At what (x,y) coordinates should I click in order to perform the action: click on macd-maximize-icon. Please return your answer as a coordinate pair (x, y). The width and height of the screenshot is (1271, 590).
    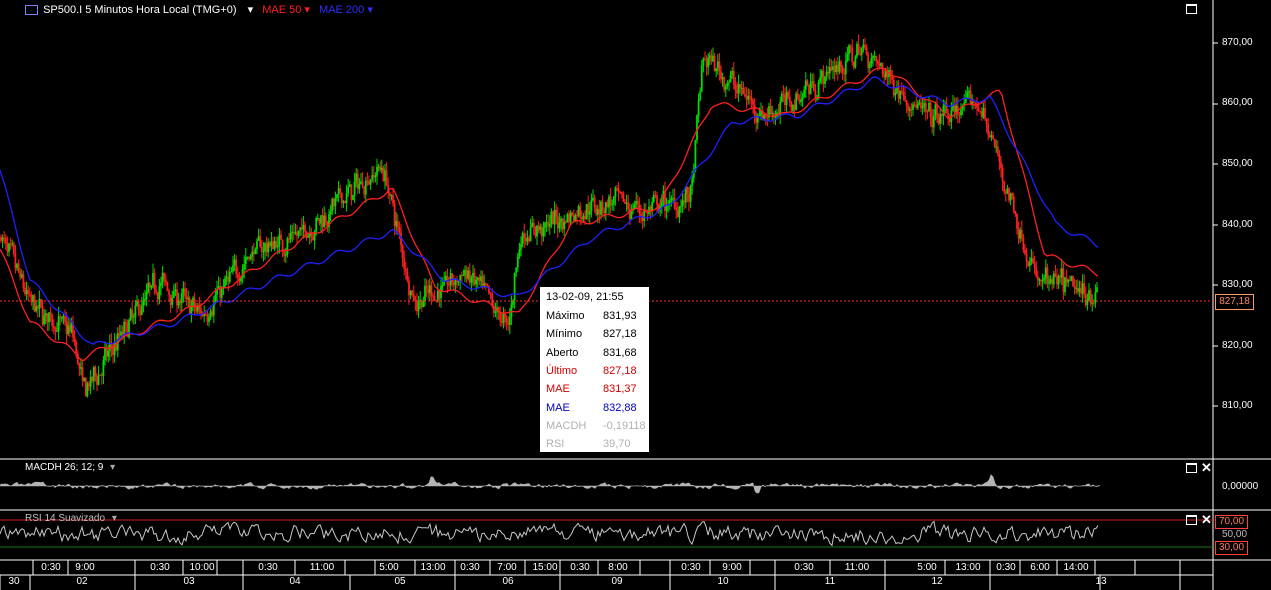
    Looking at the image, I should click on (1191, 468).